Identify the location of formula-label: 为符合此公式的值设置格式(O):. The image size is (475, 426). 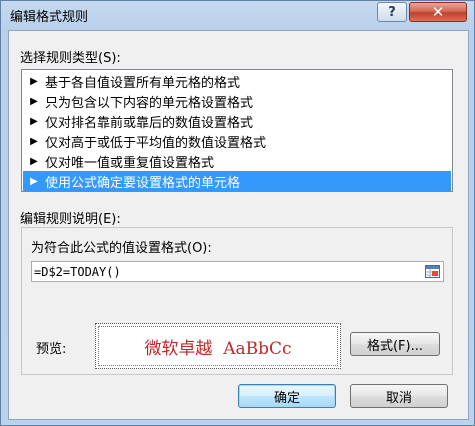
(121, 248).